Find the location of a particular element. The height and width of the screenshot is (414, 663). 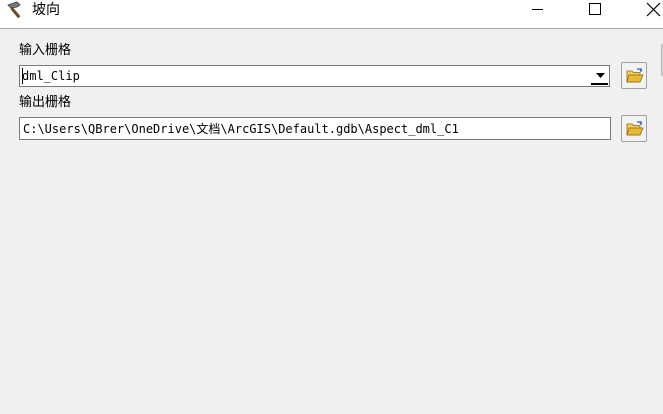

maximize-button is located at coordinates (595, 12).